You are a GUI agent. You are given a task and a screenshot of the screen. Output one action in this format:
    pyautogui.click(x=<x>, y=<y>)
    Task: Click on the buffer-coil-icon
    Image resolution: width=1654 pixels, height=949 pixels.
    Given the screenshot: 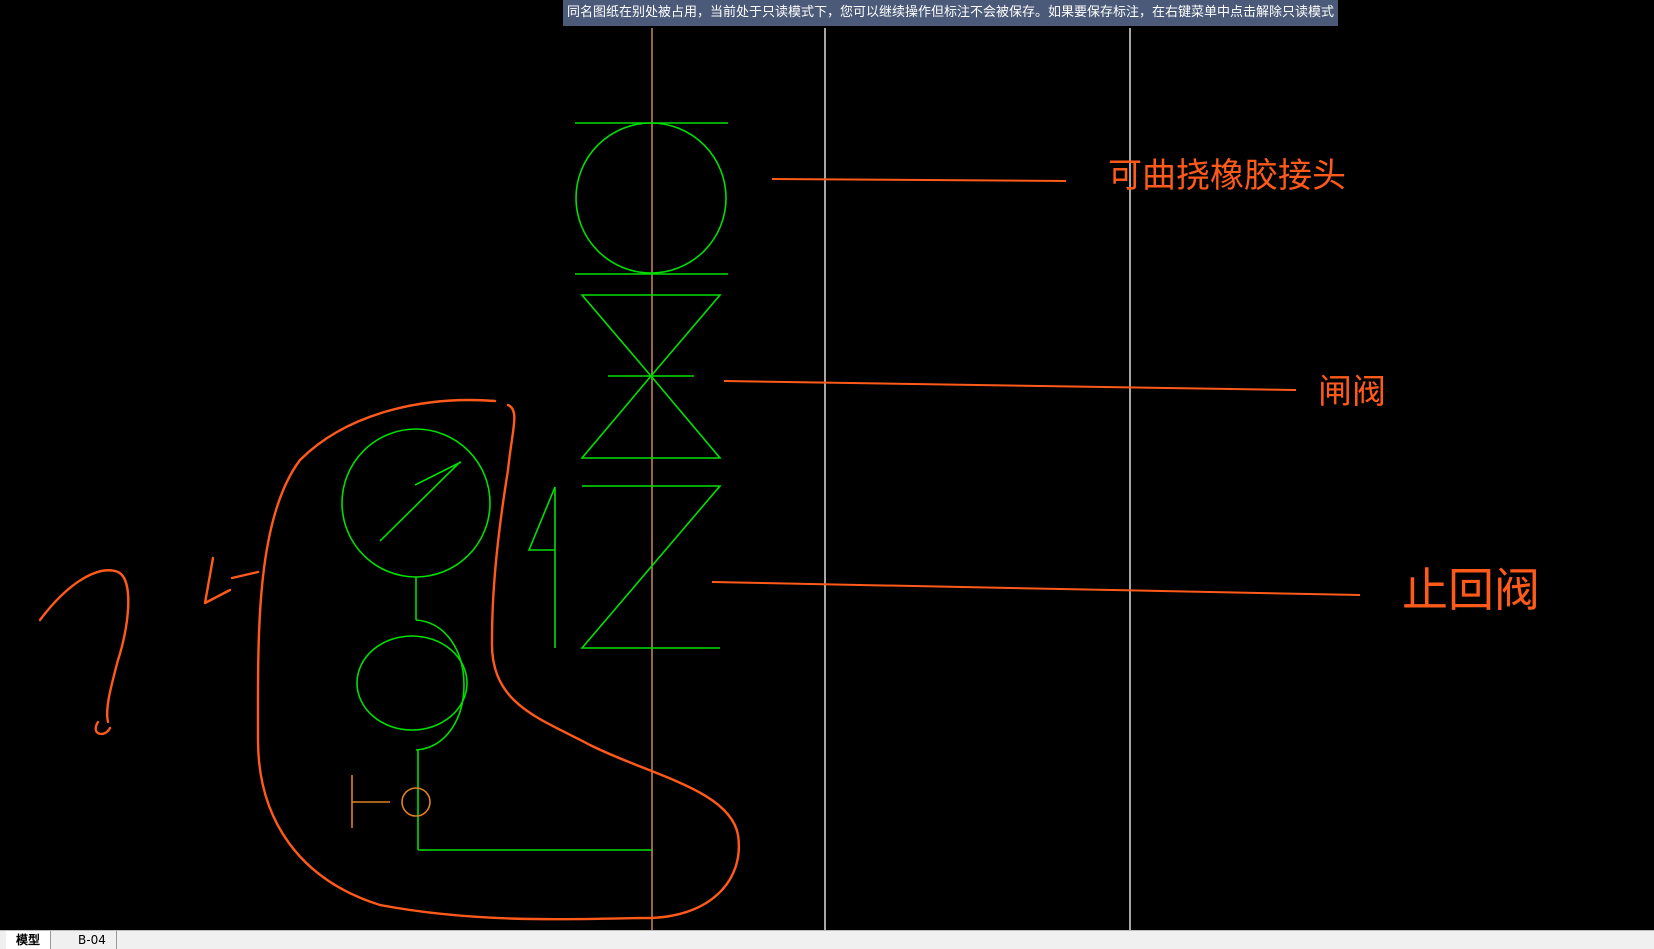 What is the action you would take?
    pyautogui.click(x=412, y=683)
    